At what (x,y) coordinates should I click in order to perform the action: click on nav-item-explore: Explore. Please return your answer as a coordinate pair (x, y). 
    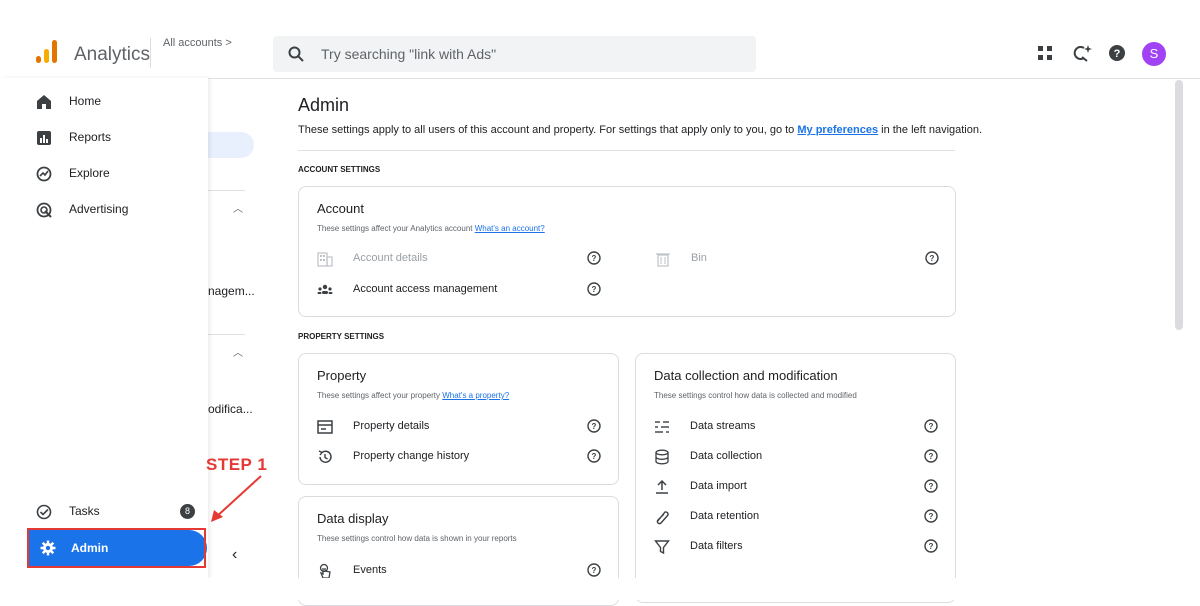
    Looking at the image, I should click on (104, 174).